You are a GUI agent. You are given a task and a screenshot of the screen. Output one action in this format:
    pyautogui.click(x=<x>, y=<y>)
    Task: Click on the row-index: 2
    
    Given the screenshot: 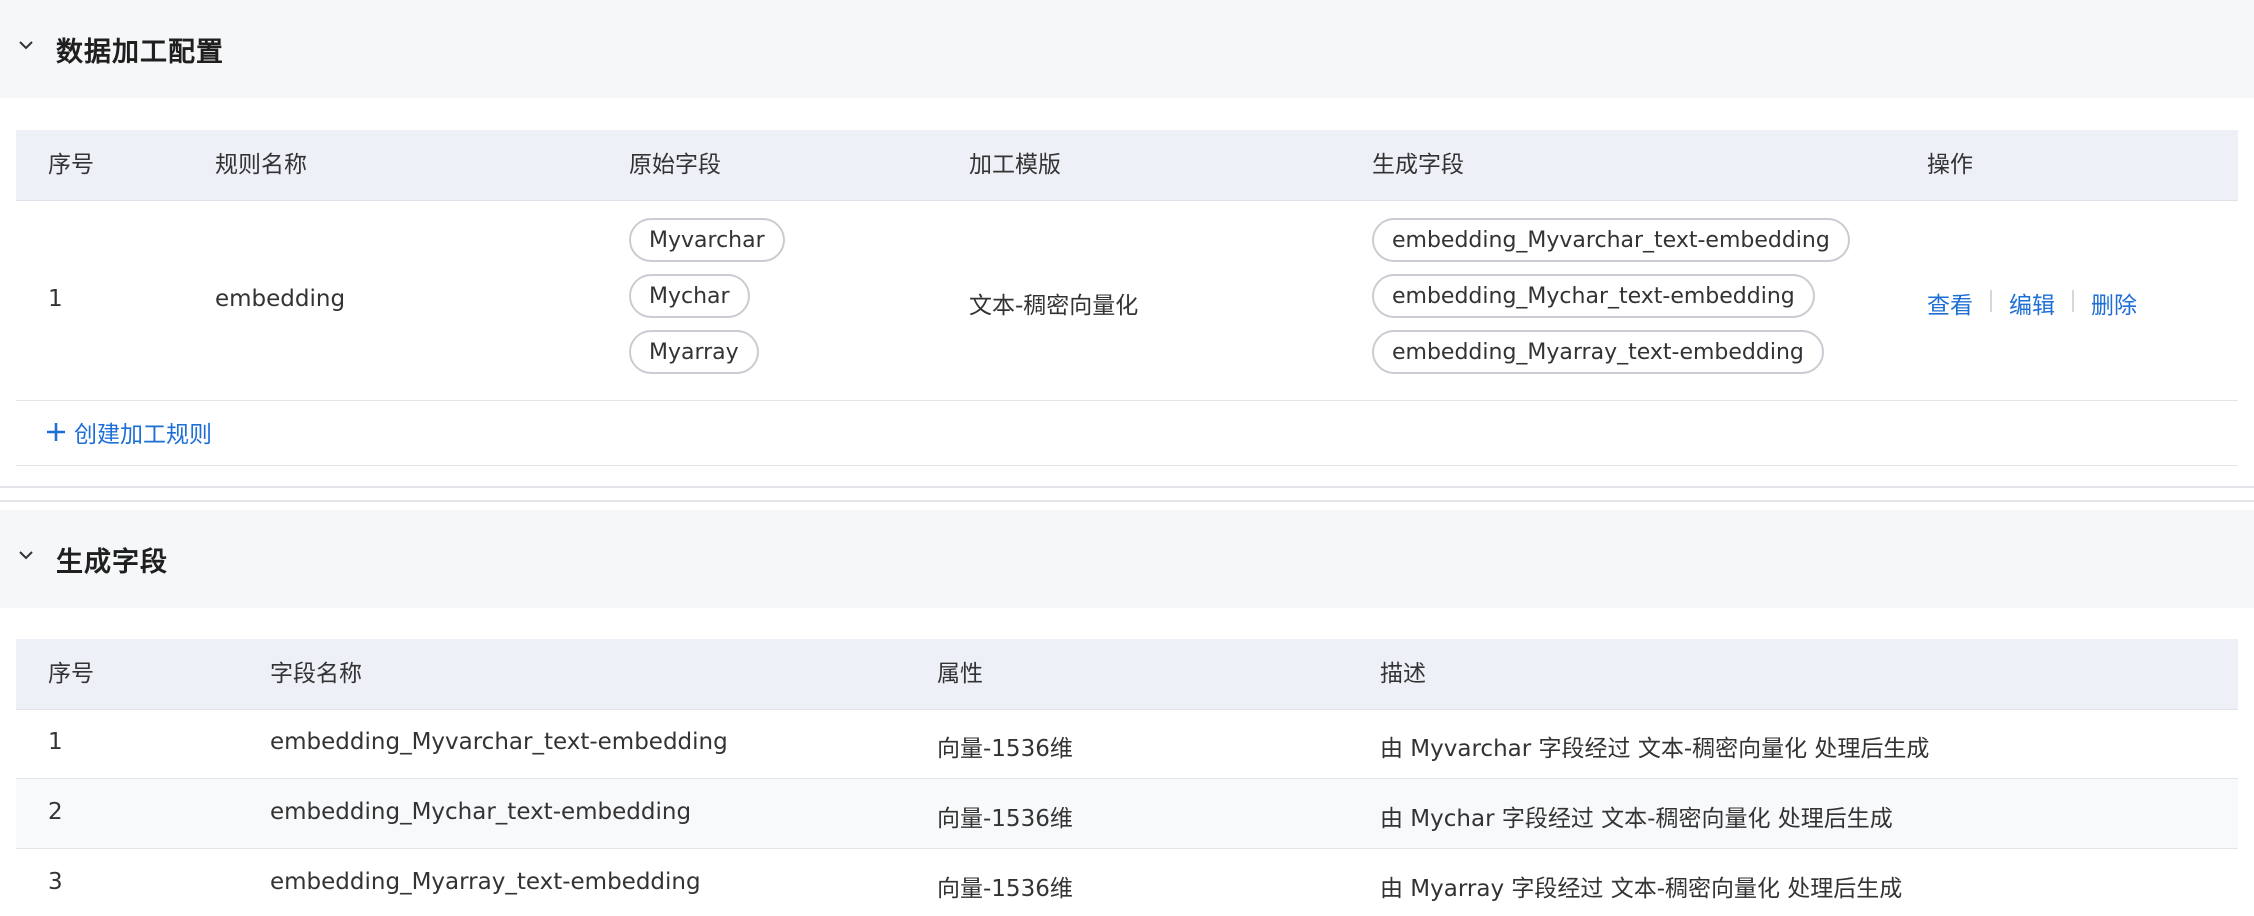 What is the action you would take?
    pyautogui.click(x=55, y=812)
    